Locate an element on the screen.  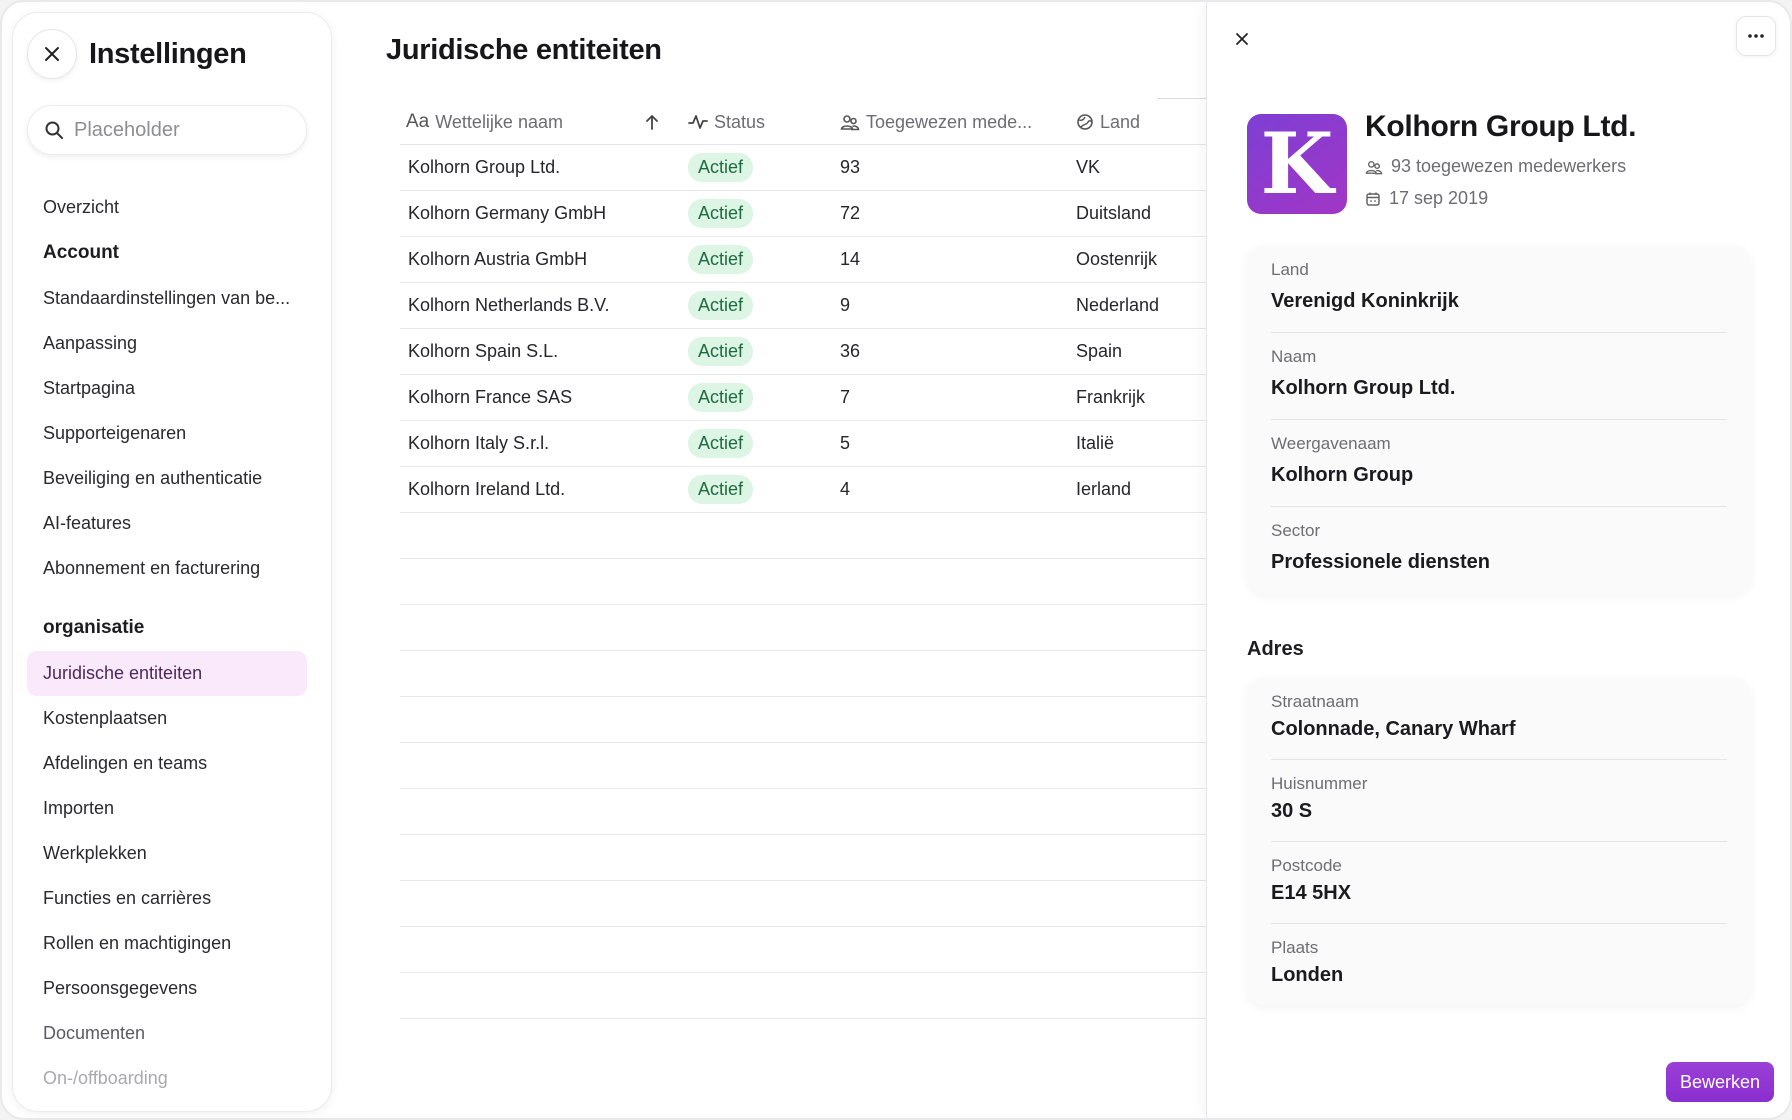
company-logo: K is located at coordinates (1297, 164).